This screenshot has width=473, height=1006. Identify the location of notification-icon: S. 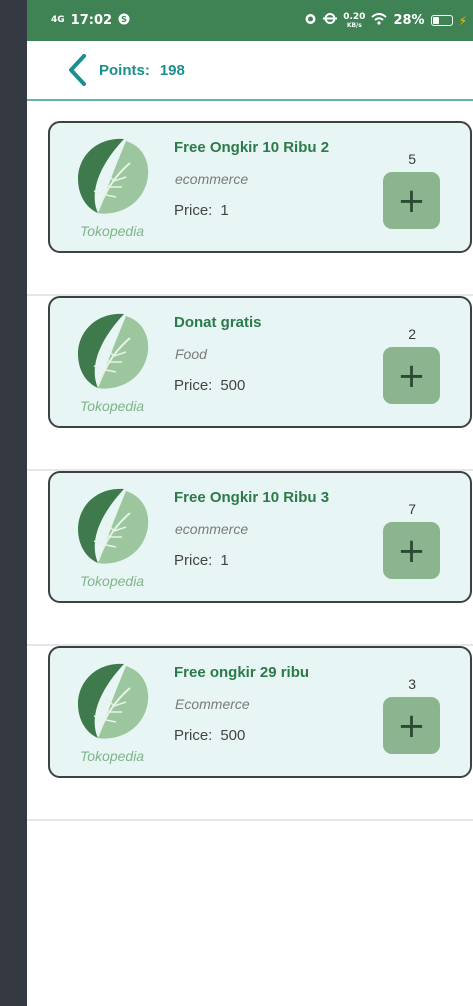
(124, 21).